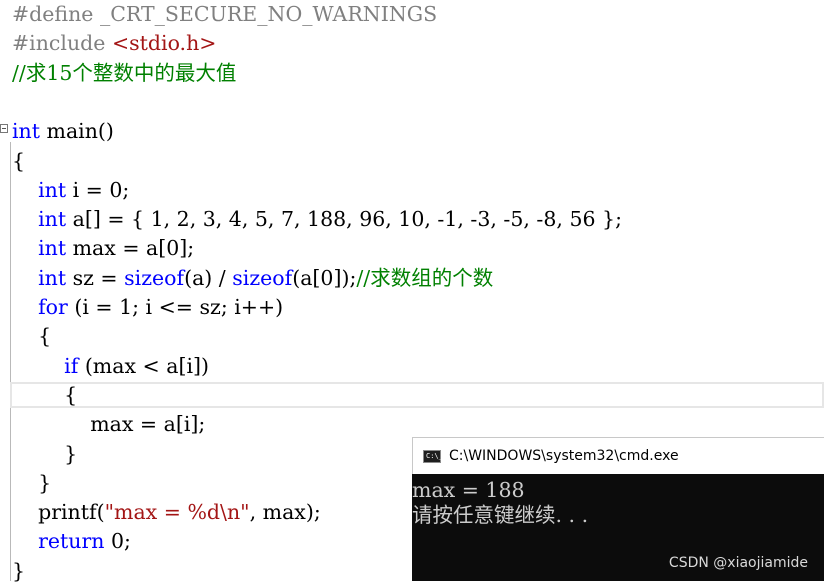  I want to click on code-line: int main(), so click(63, 131).